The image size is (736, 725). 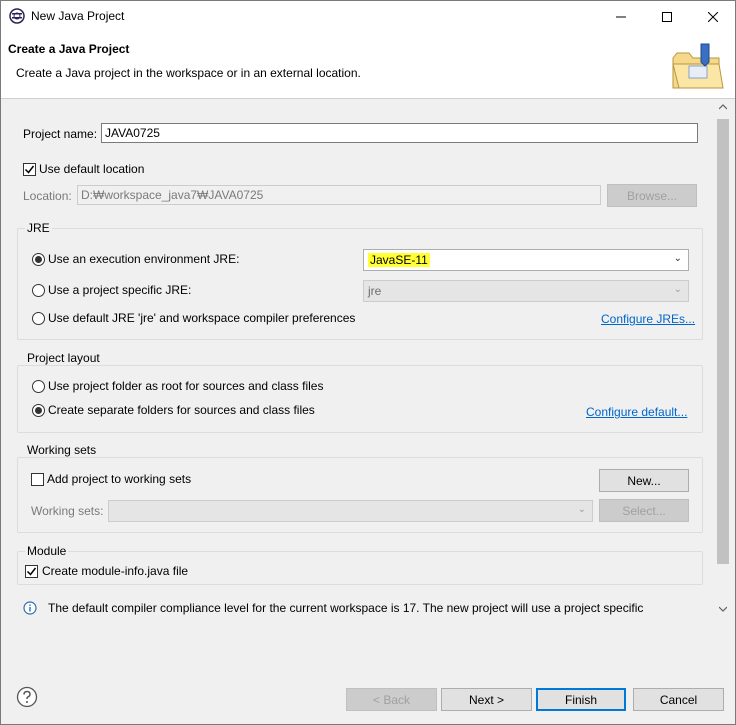 I want to click on title-bar: New Java Project, so click(x=368, y=16).